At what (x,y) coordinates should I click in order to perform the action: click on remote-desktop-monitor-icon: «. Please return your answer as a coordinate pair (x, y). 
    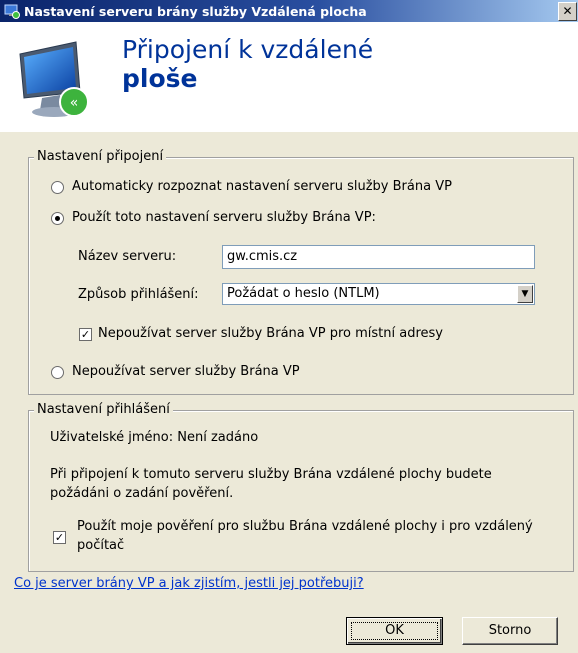
    Looking at the image, I should click on (54, 79).